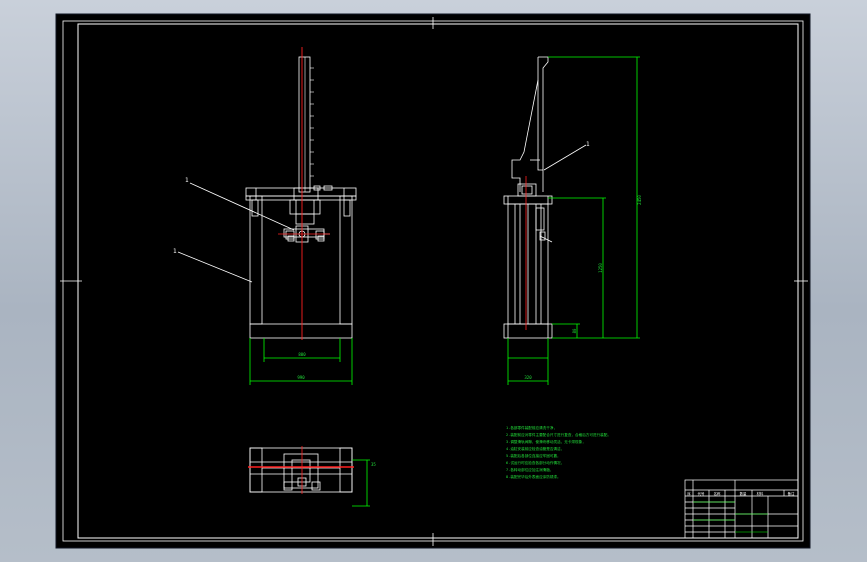 The height and width of the screenshot is (562, 867). What do you see at coordinates (639, 200) in the screenshot?
I see `dim-side-overall-height: 2450` at bounding box center [639, 200].